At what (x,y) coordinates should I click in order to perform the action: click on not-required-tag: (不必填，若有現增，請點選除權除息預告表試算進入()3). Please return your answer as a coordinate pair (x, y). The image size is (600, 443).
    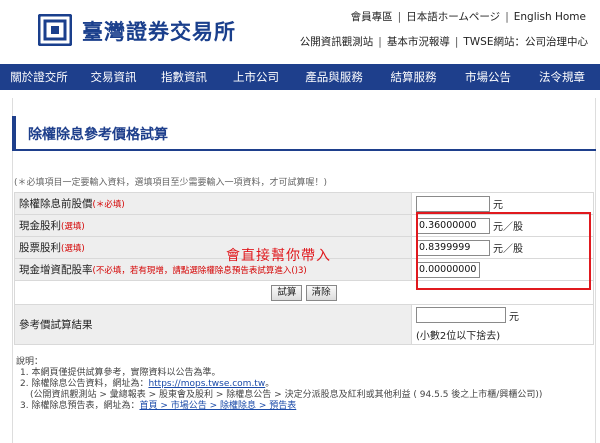
    Looking at the image, I should click on (199, 271).